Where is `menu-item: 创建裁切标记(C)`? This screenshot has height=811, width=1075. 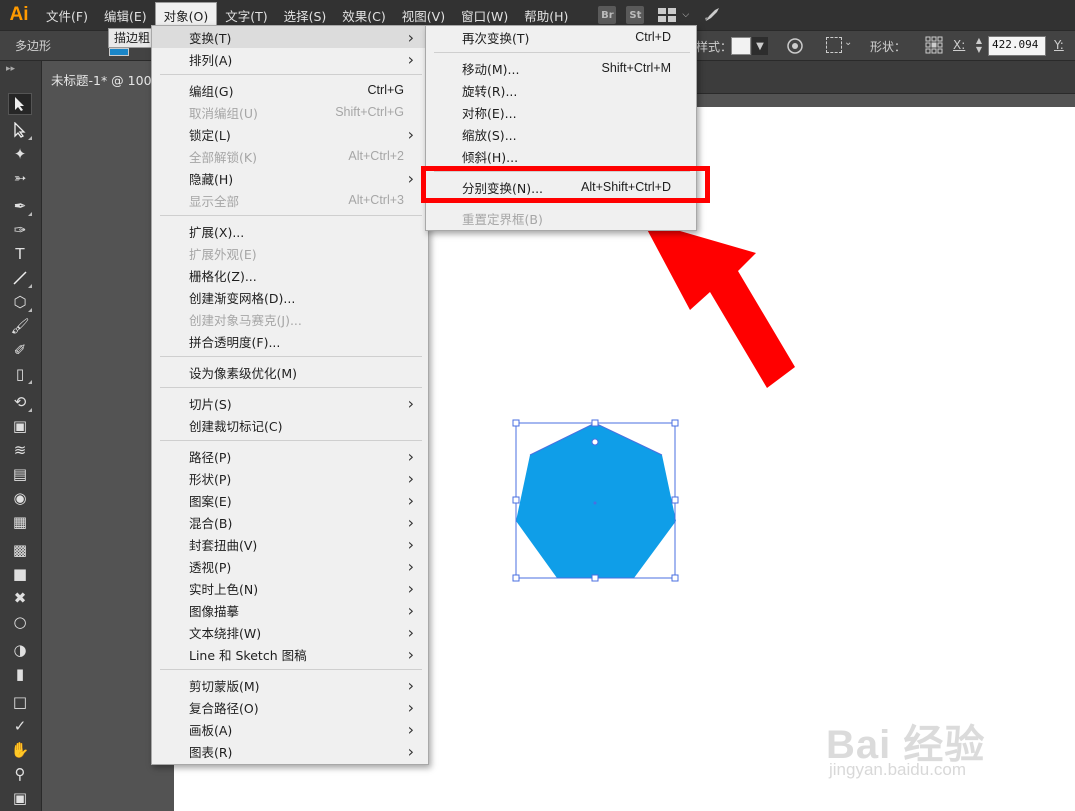
menu-item: 创建裁切标记(C) is located at coordinates (290, 425).